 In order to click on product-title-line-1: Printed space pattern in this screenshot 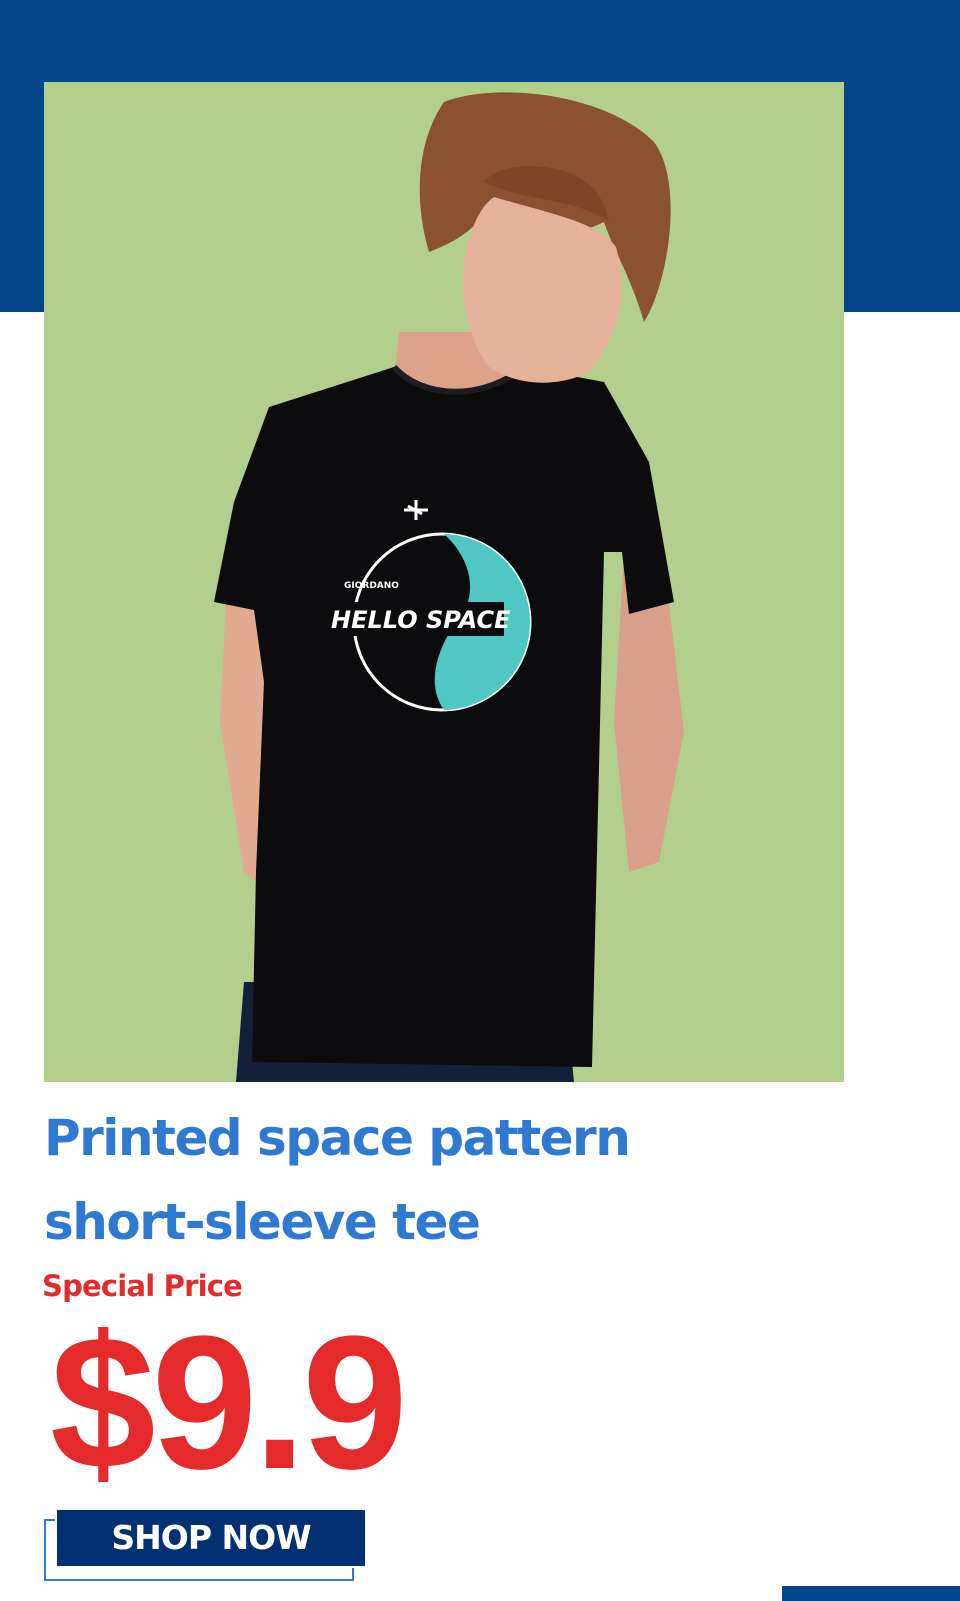, I will do `click(337, 1138)`.